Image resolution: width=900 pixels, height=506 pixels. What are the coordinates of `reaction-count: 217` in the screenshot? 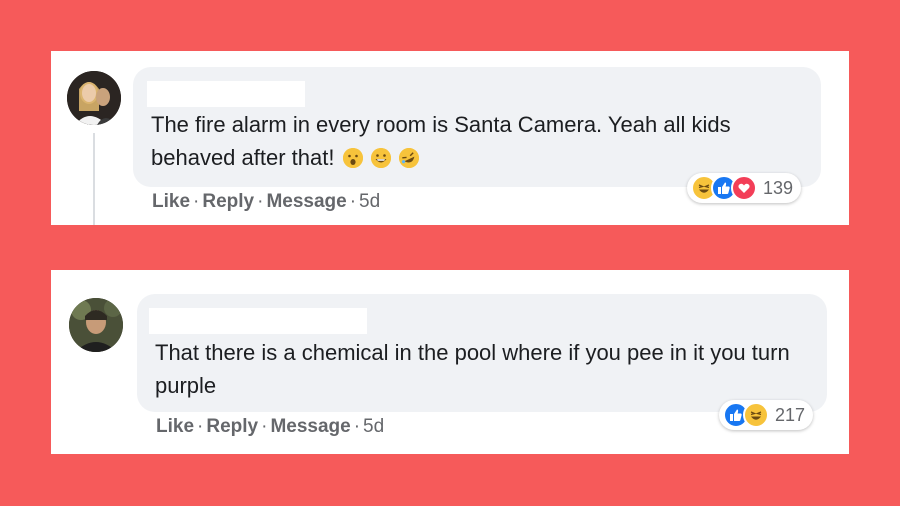 It's located at (790, 414).